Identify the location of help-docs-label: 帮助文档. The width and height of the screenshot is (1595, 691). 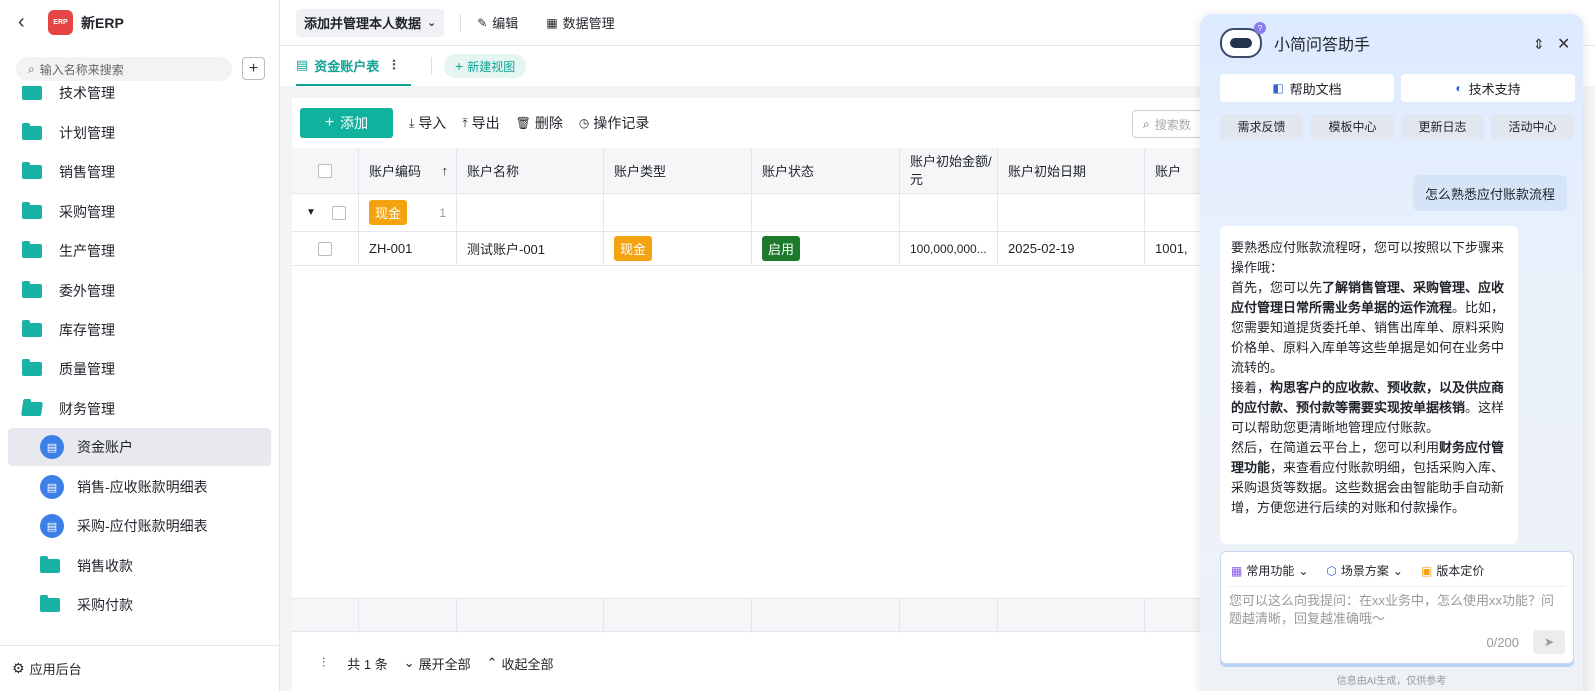
(1315, 89).